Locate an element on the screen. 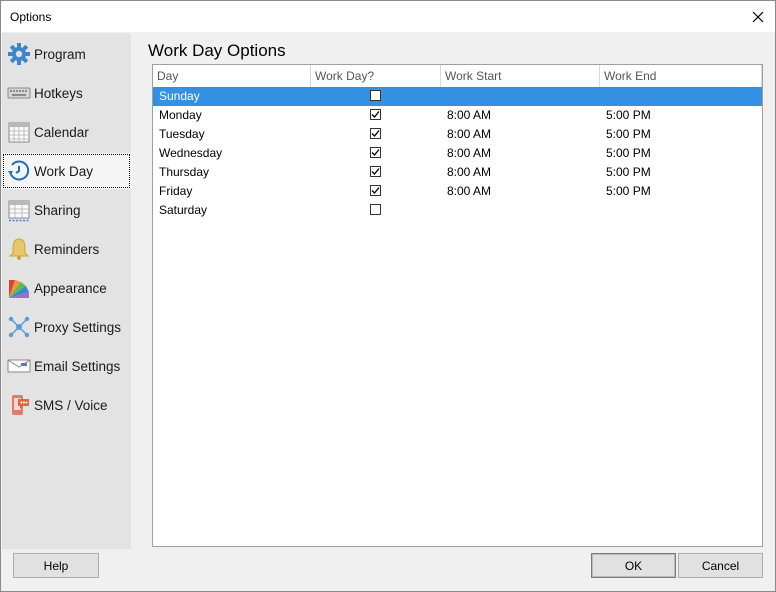 The image size is (776, 592). sidebar-item-sms-voice: SMS / Voice is located at coordinates (66, 405).